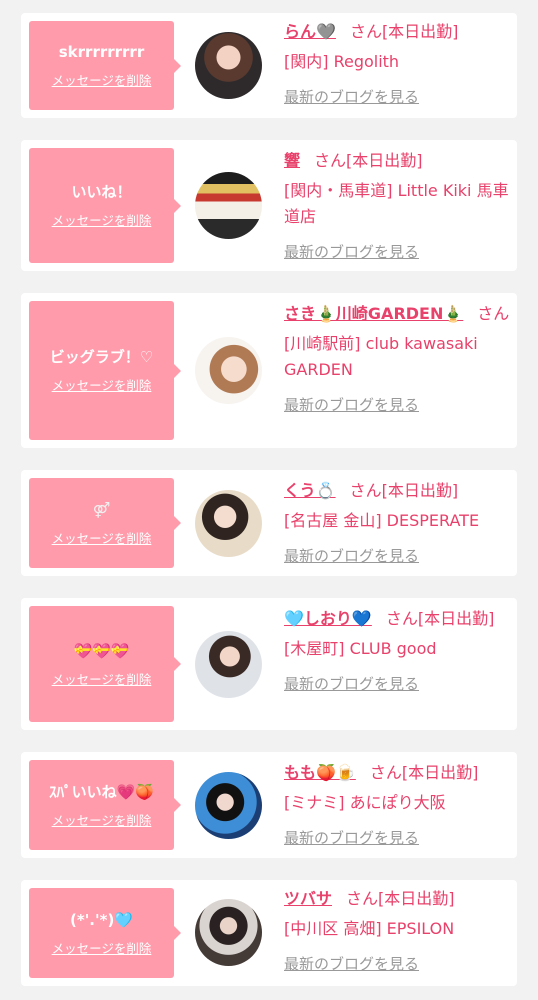  I want to click on profile-name-link: 🩵しおり💙, so click(328, 618).